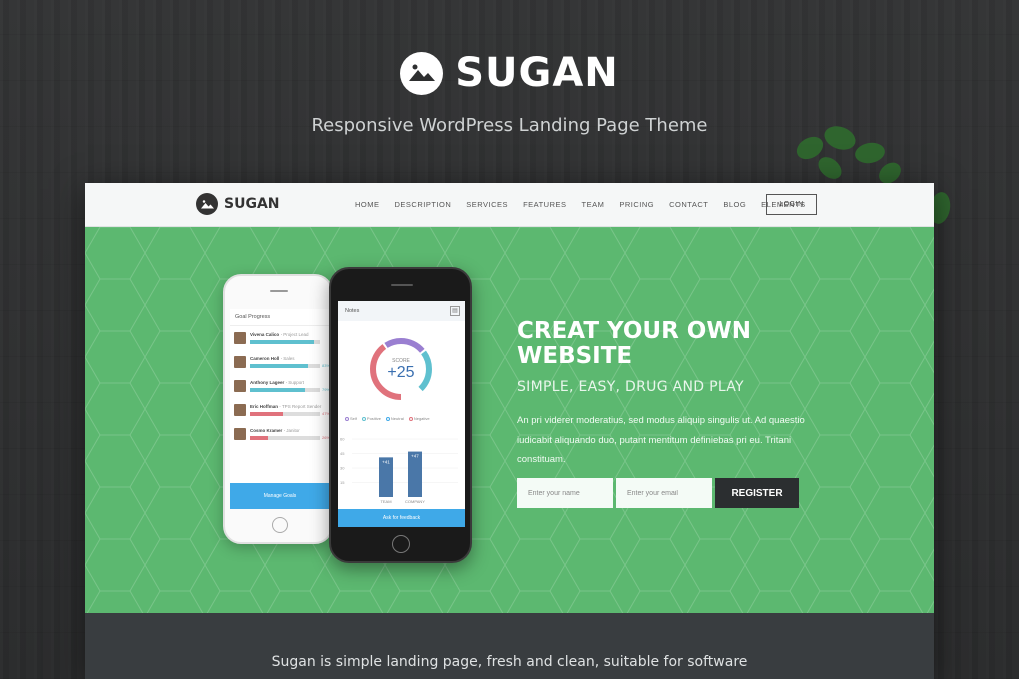  What do you see at coordinates (734, 204) in the screenshot?
I see `nav-blog: BLOG` at bounding box center [734, 204].